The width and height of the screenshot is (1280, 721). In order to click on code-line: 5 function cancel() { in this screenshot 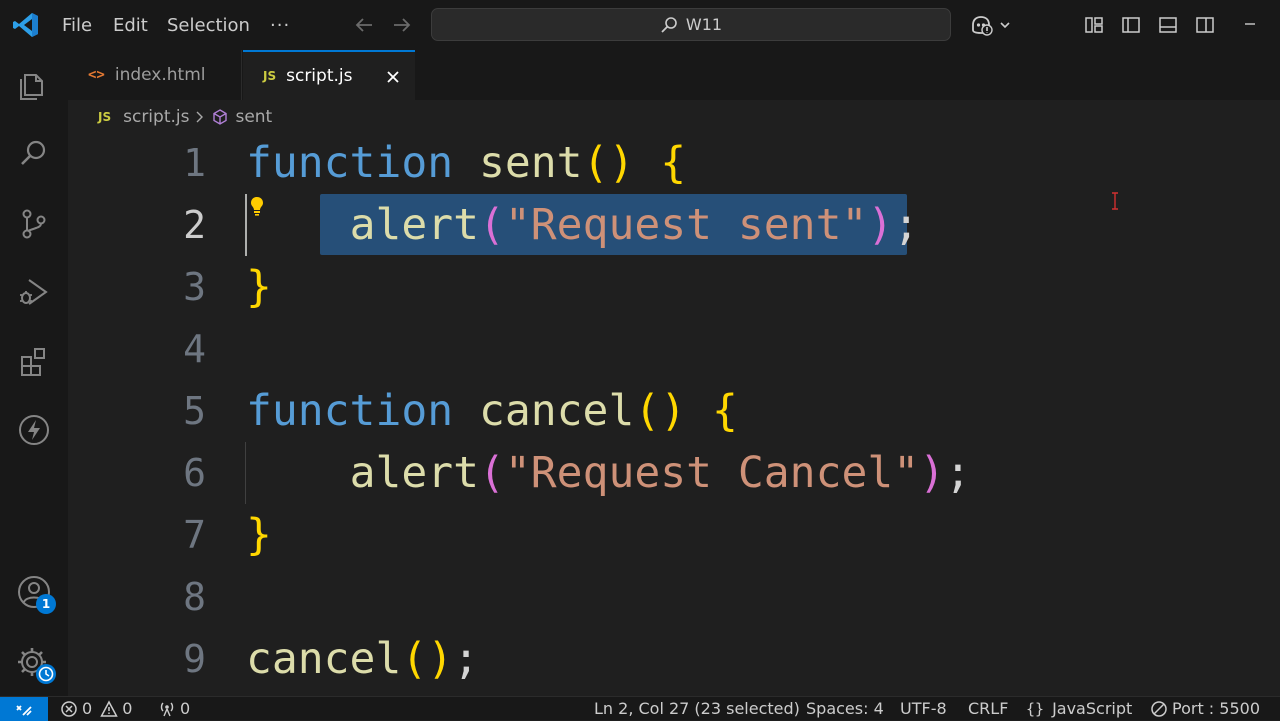, I will do `click(674, 411)`.